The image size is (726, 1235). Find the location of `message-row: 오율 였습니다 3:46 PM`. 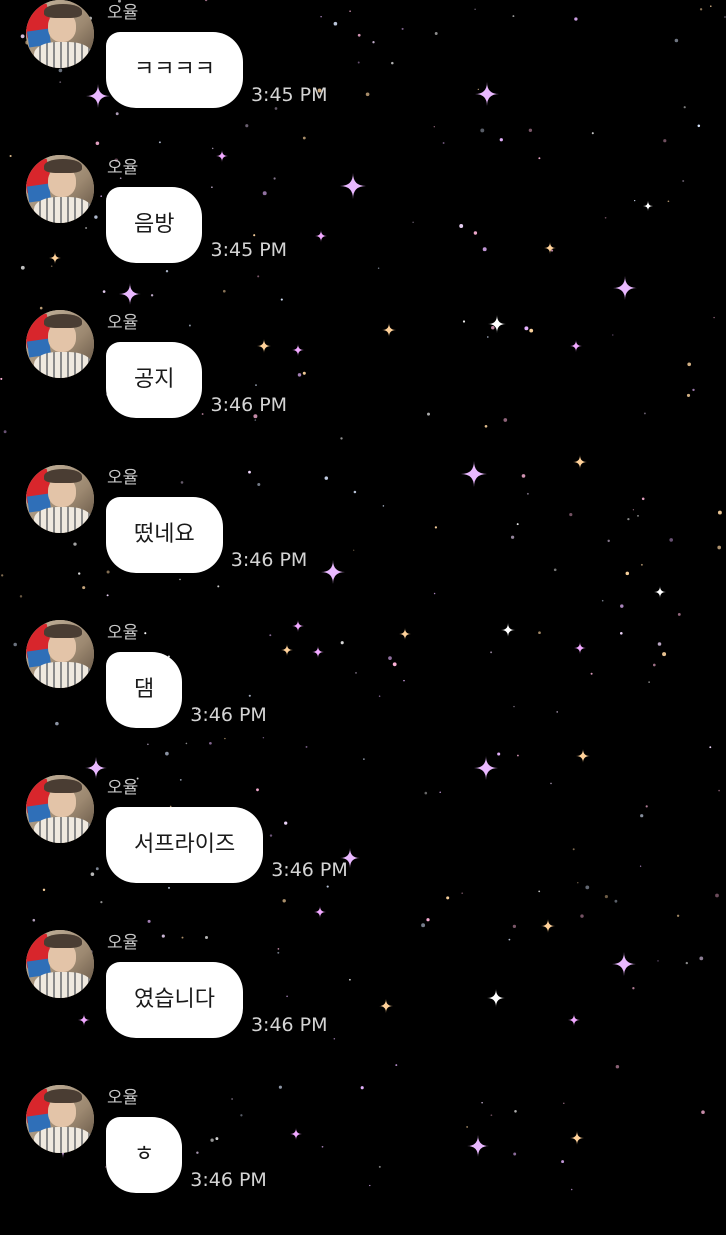

message-row: 오율 였습니다 3:46 PM is located at coordinates (363, 1005).